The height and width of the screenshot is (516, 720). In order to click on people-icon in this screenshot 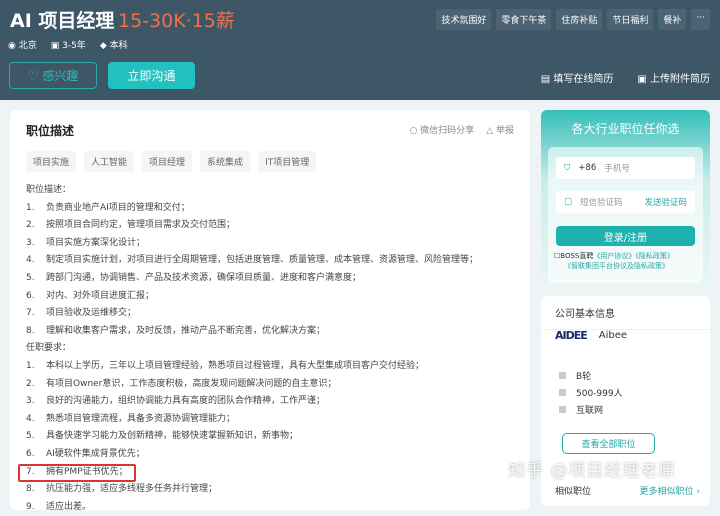, I will do `click(562, 392)`.